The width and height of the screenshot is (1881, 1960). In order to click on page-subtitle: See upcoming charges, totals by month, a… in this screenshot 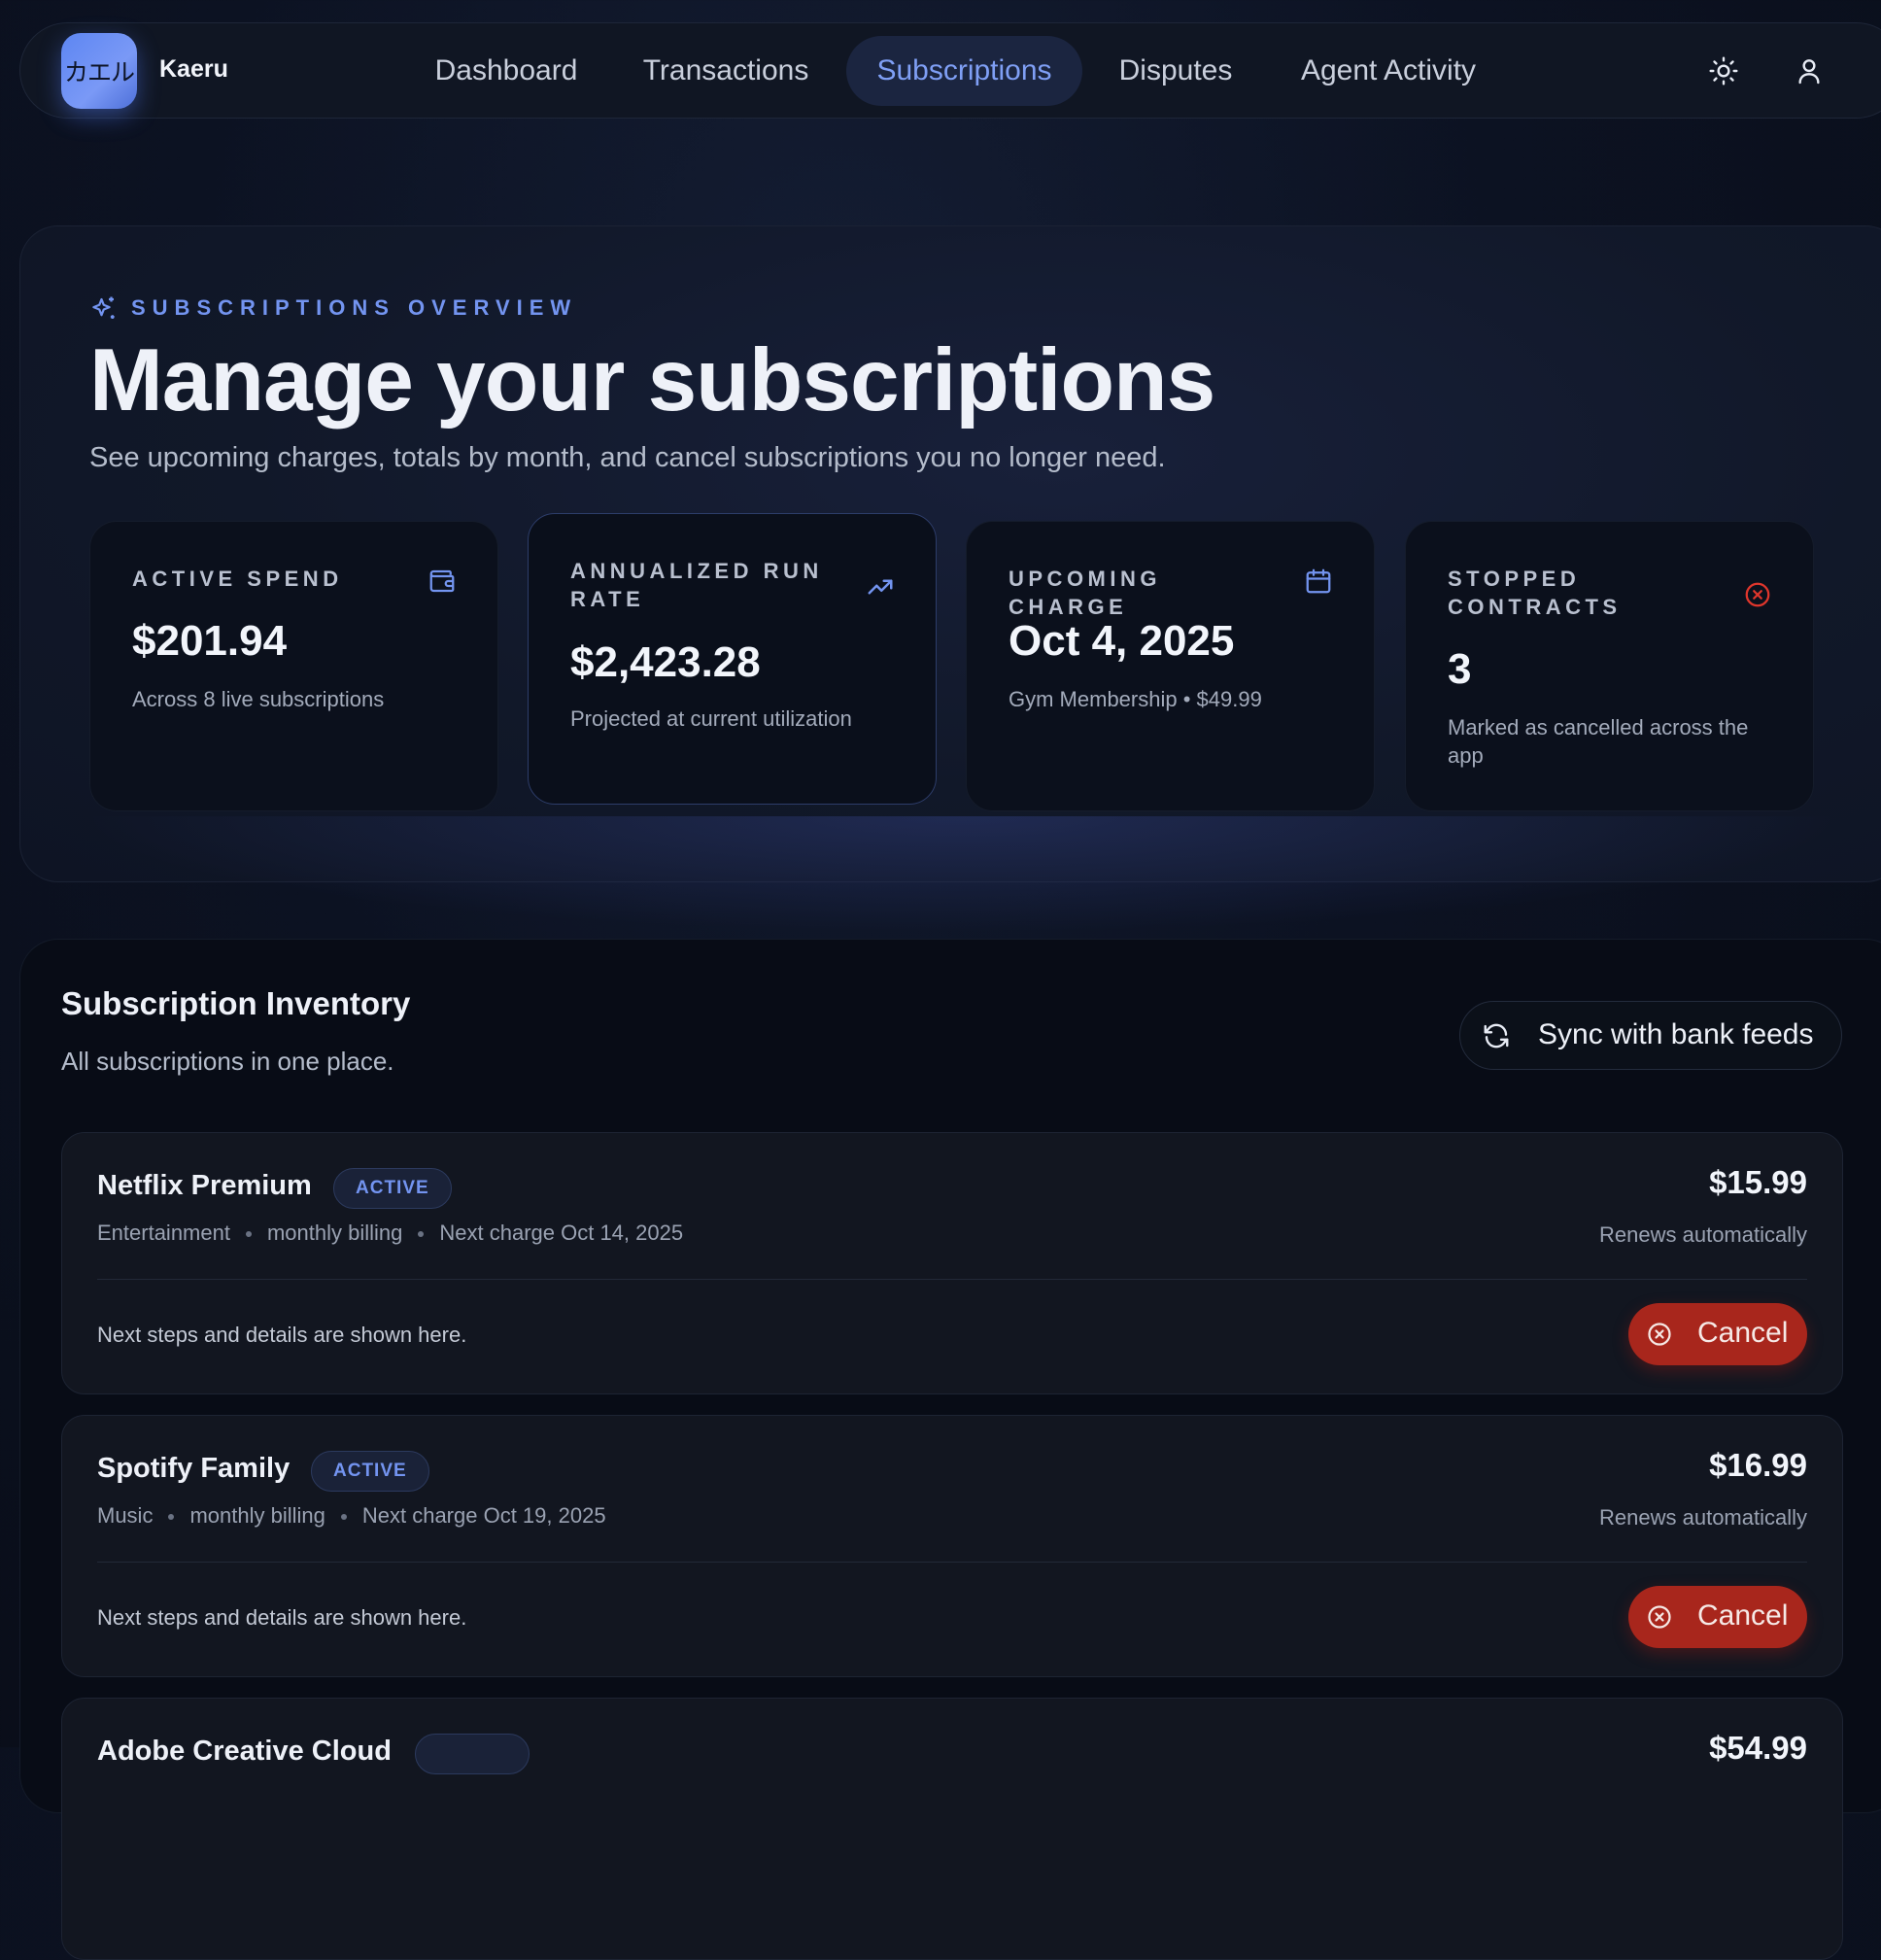, I will do `click(627, 457)`.